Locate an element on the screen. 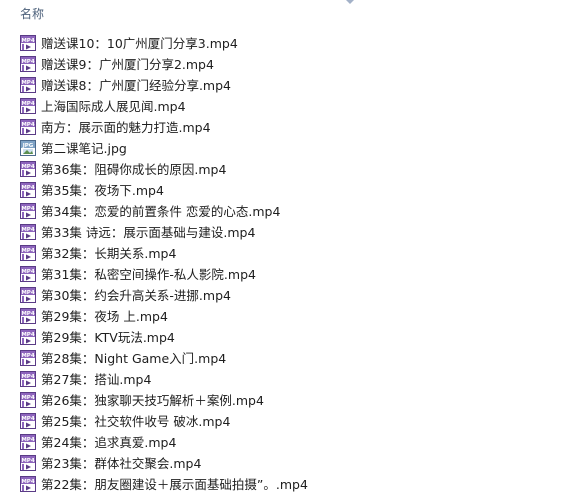 The image size is (562, 495). file-name: 第二课笔记.jpg is located at coordinates (84, 148).